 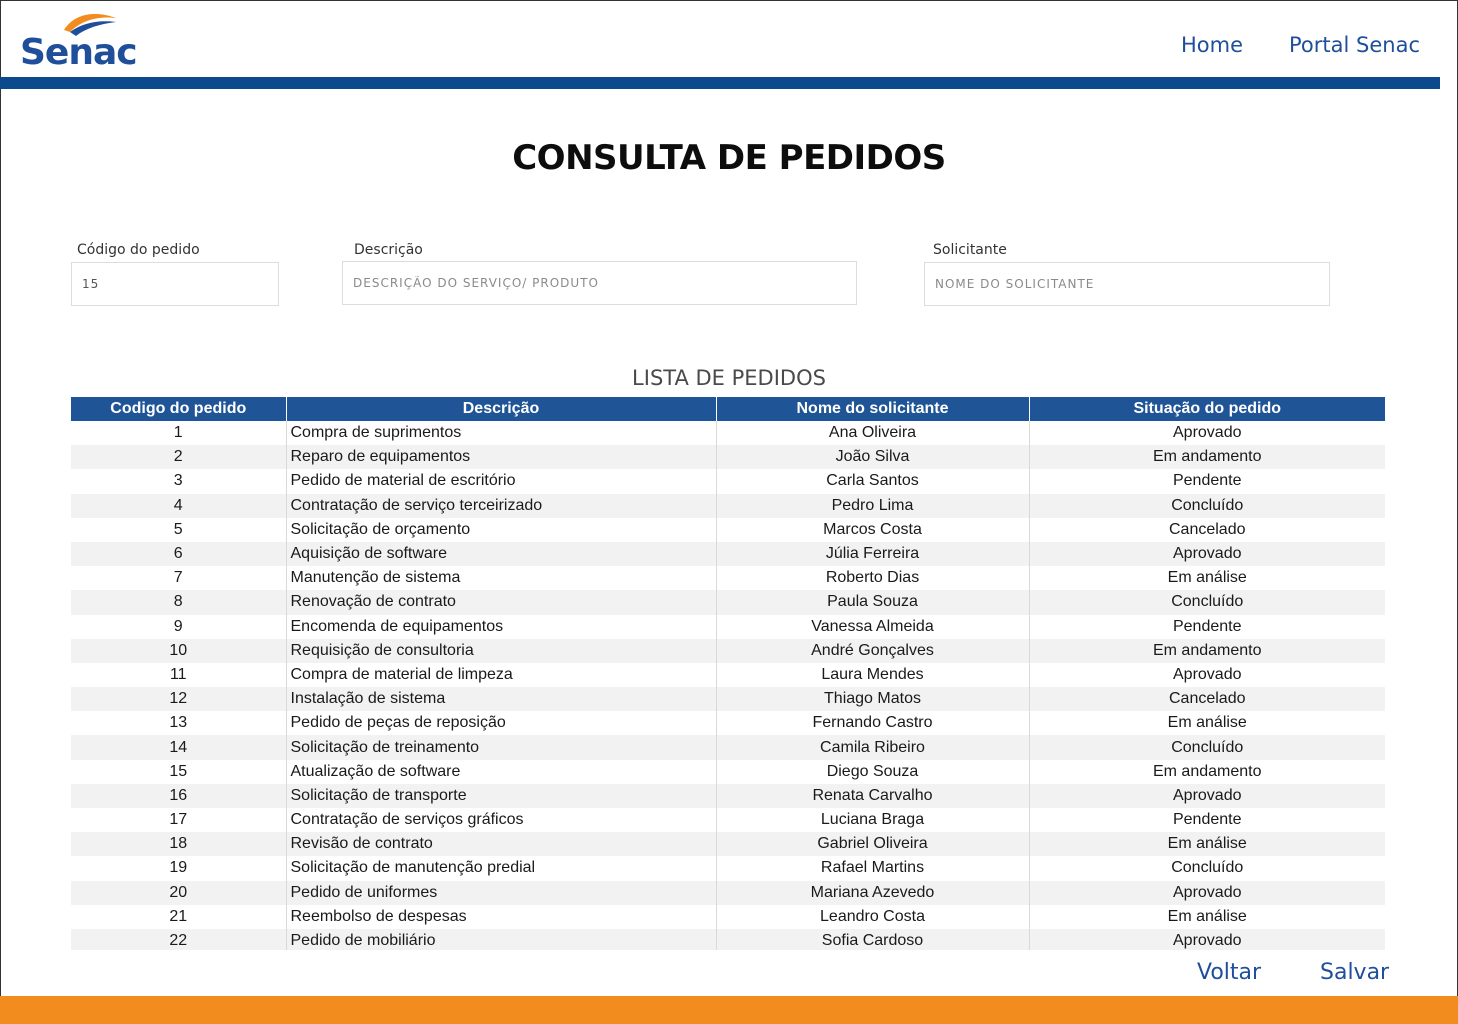 I want to click on header-divider, so click(x=720, y=83).